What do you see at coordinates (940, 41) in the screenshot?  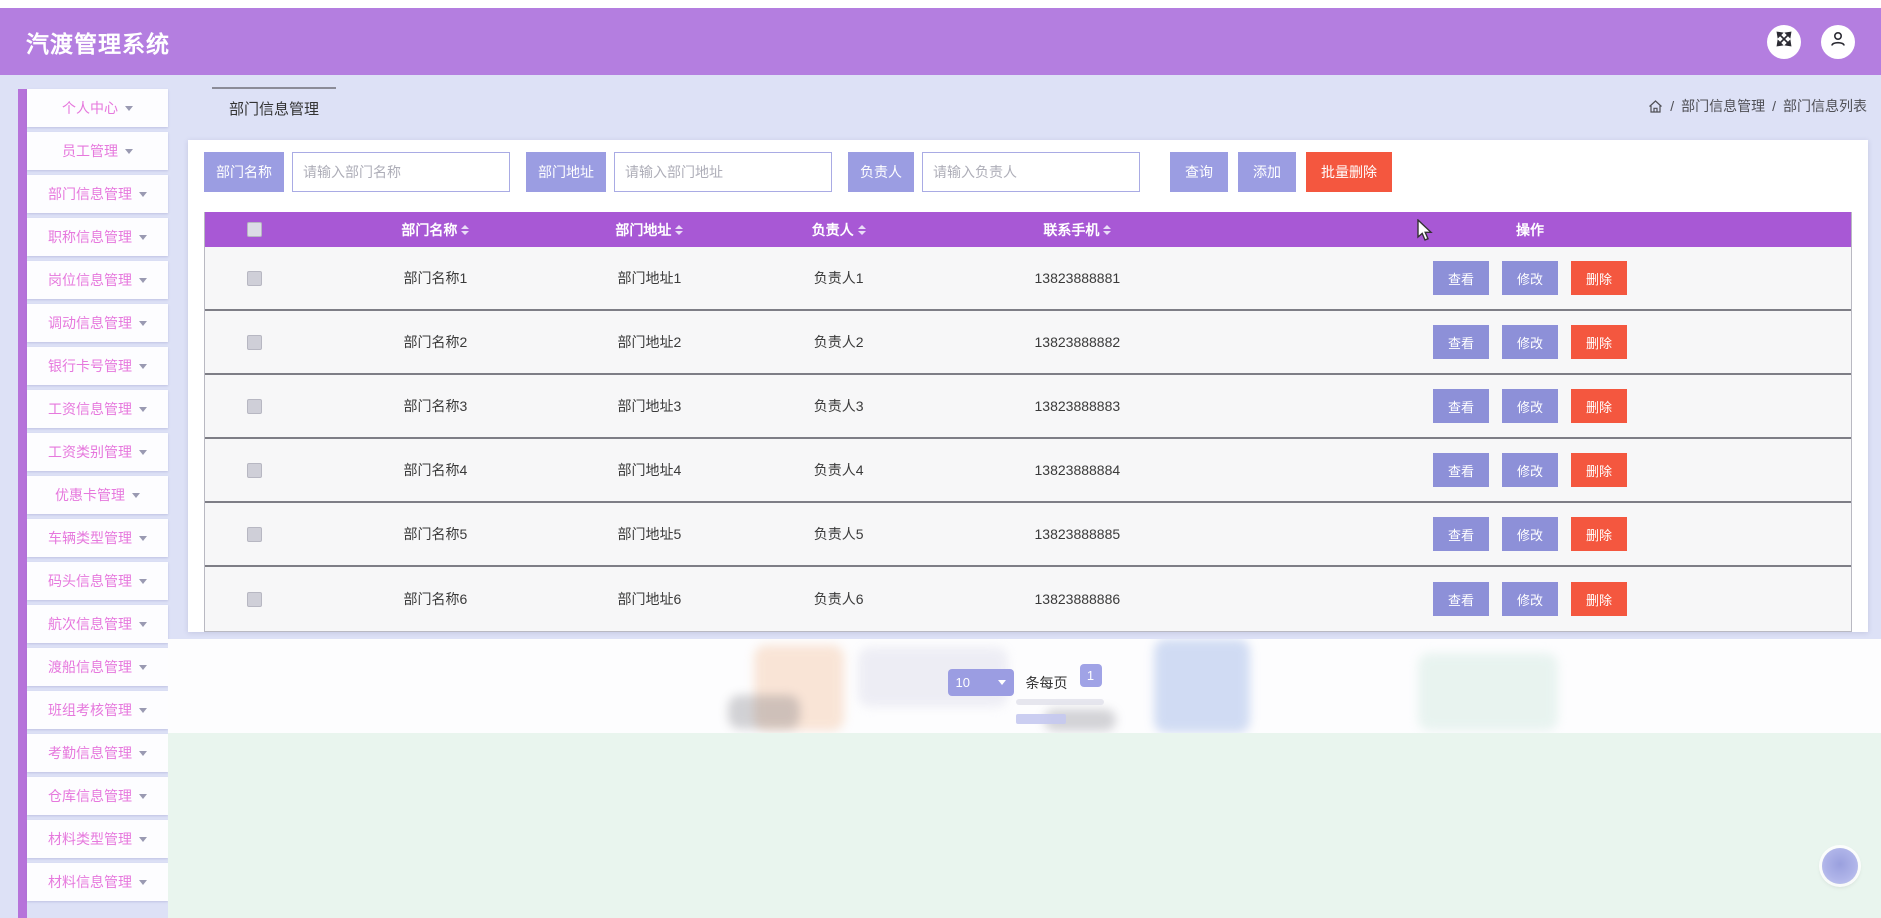 I see `topbar: 汽渡管理系统` at bounding box center [940, 41].